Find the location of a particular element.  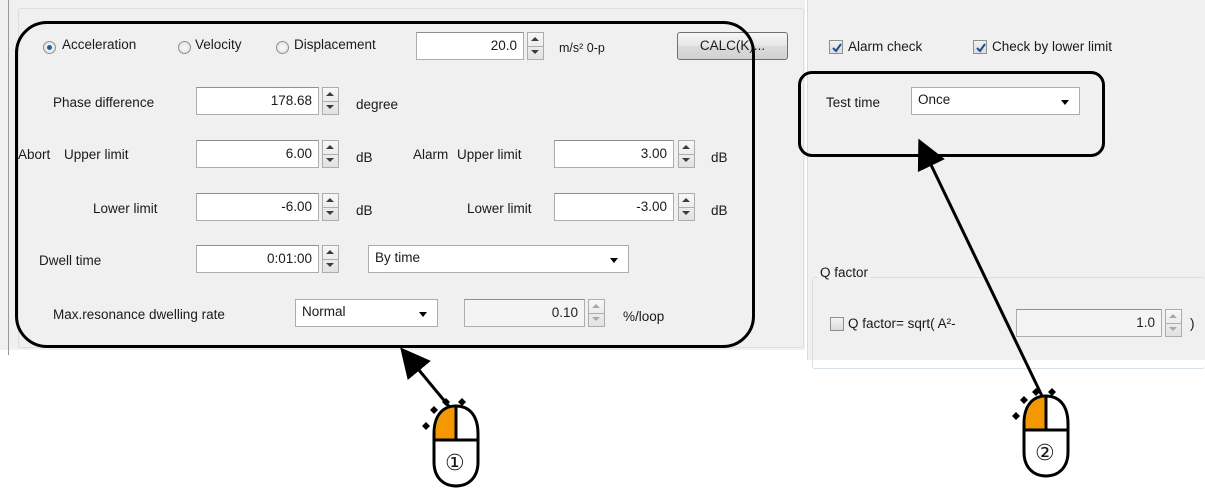

callout-number-2: ② is located at coordinates (1045, 453).